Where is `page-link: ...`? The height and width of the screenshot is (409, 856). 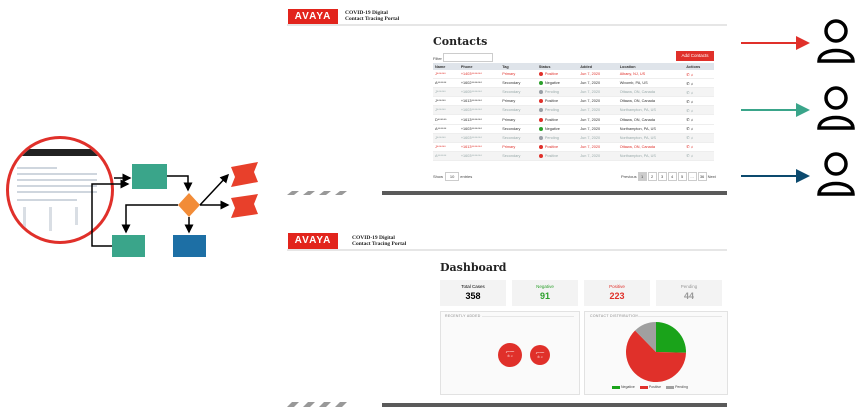
page-link: ... is located at coordinates (692, 176).